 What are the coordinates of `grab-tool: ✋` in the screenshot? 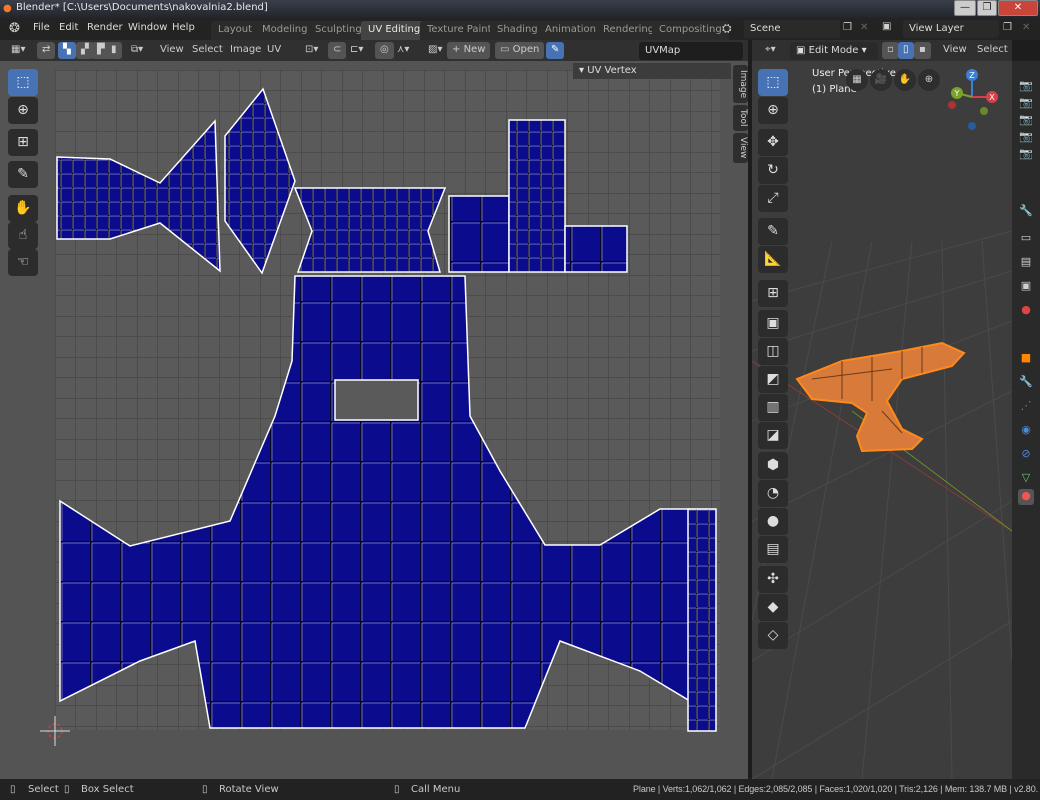 It's located at (23, 208).